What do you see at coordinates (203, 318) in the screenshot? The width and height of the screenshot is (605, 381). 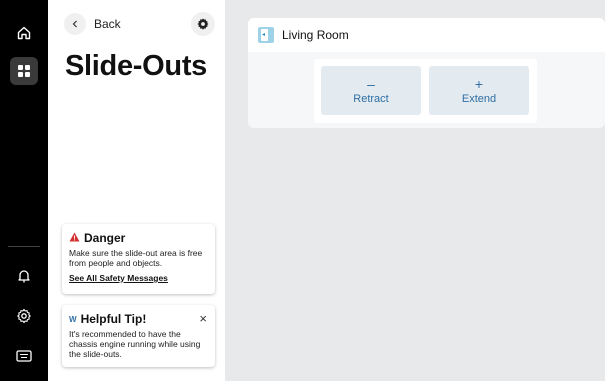 I see `close-icon: ×` at bounding box center [203, 318].